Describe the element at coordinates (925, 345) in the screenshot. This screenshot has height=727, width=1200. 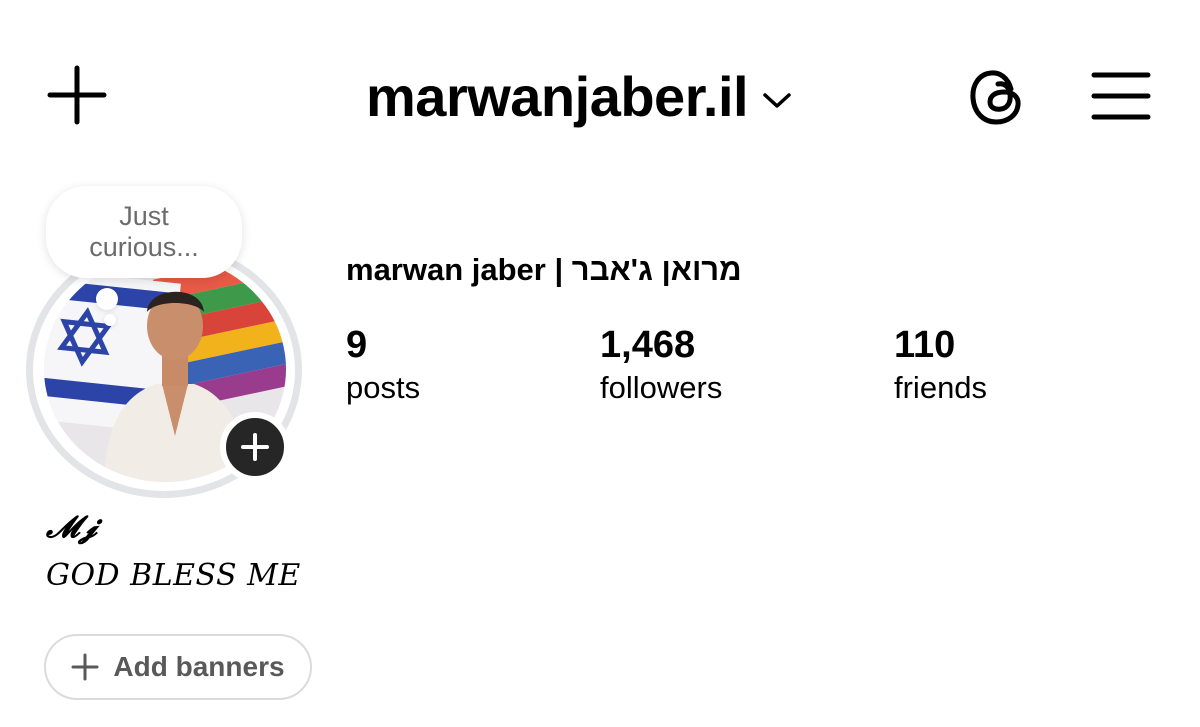
I see `stat-friends-count: 110` at that location.